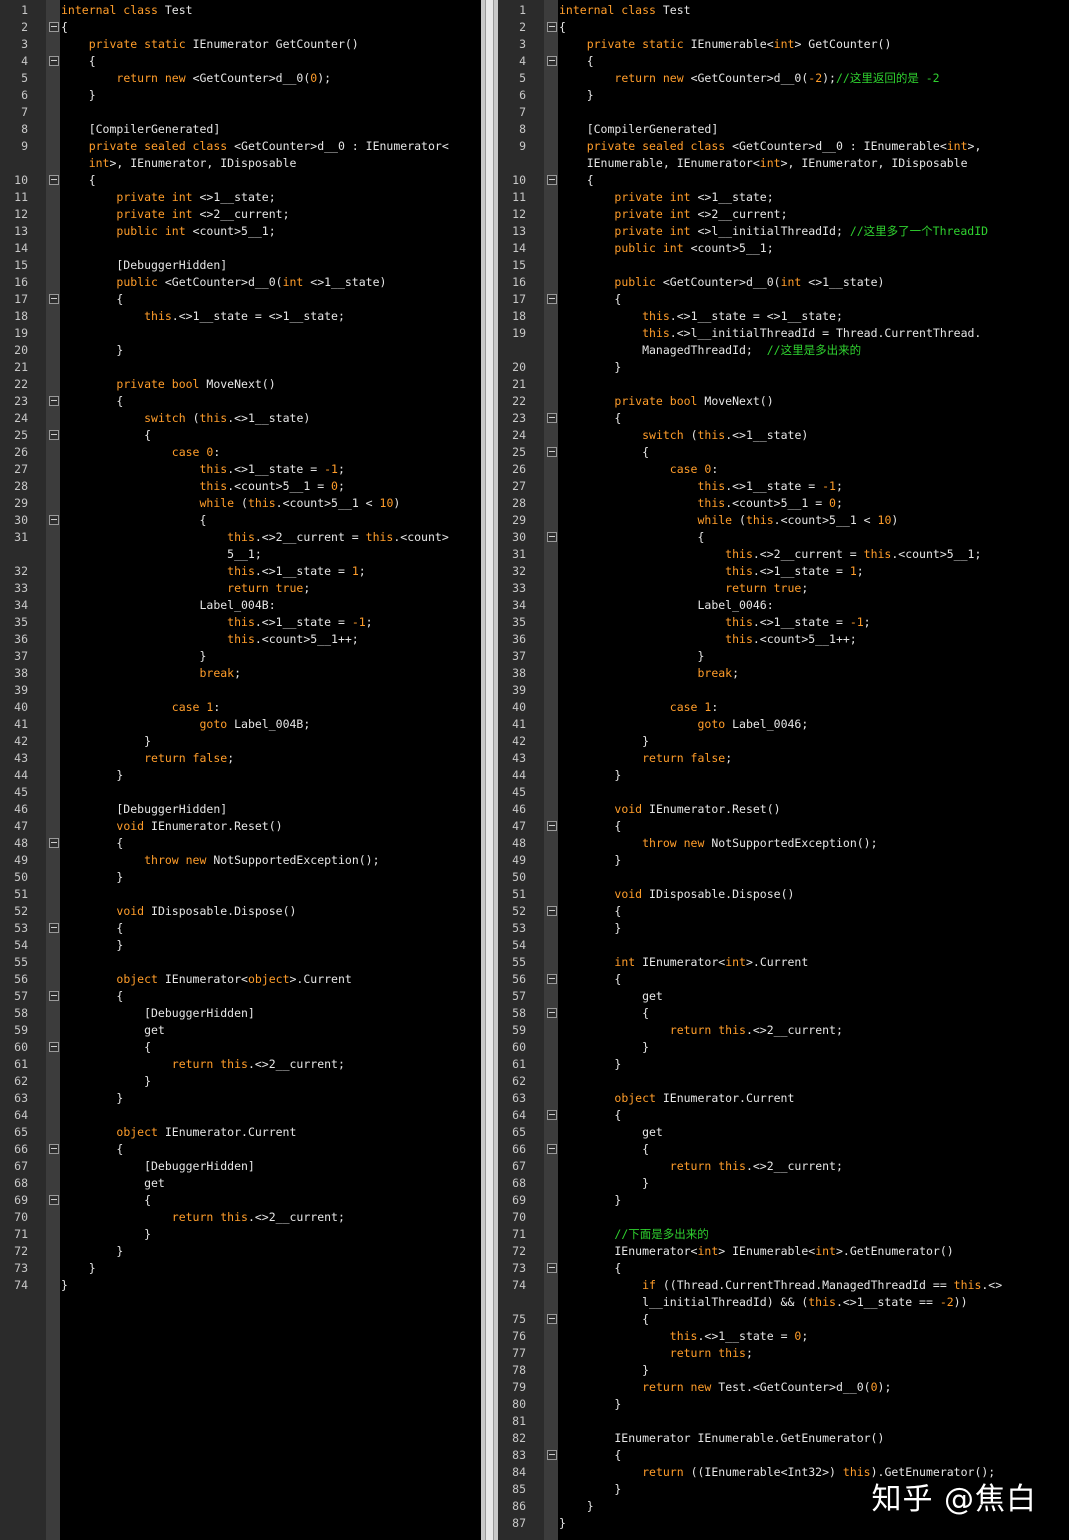  What do you see at coordinates (240, 1285) in the screenshot?
I see `code-line: 74}` at bounding box center [240, 1285].